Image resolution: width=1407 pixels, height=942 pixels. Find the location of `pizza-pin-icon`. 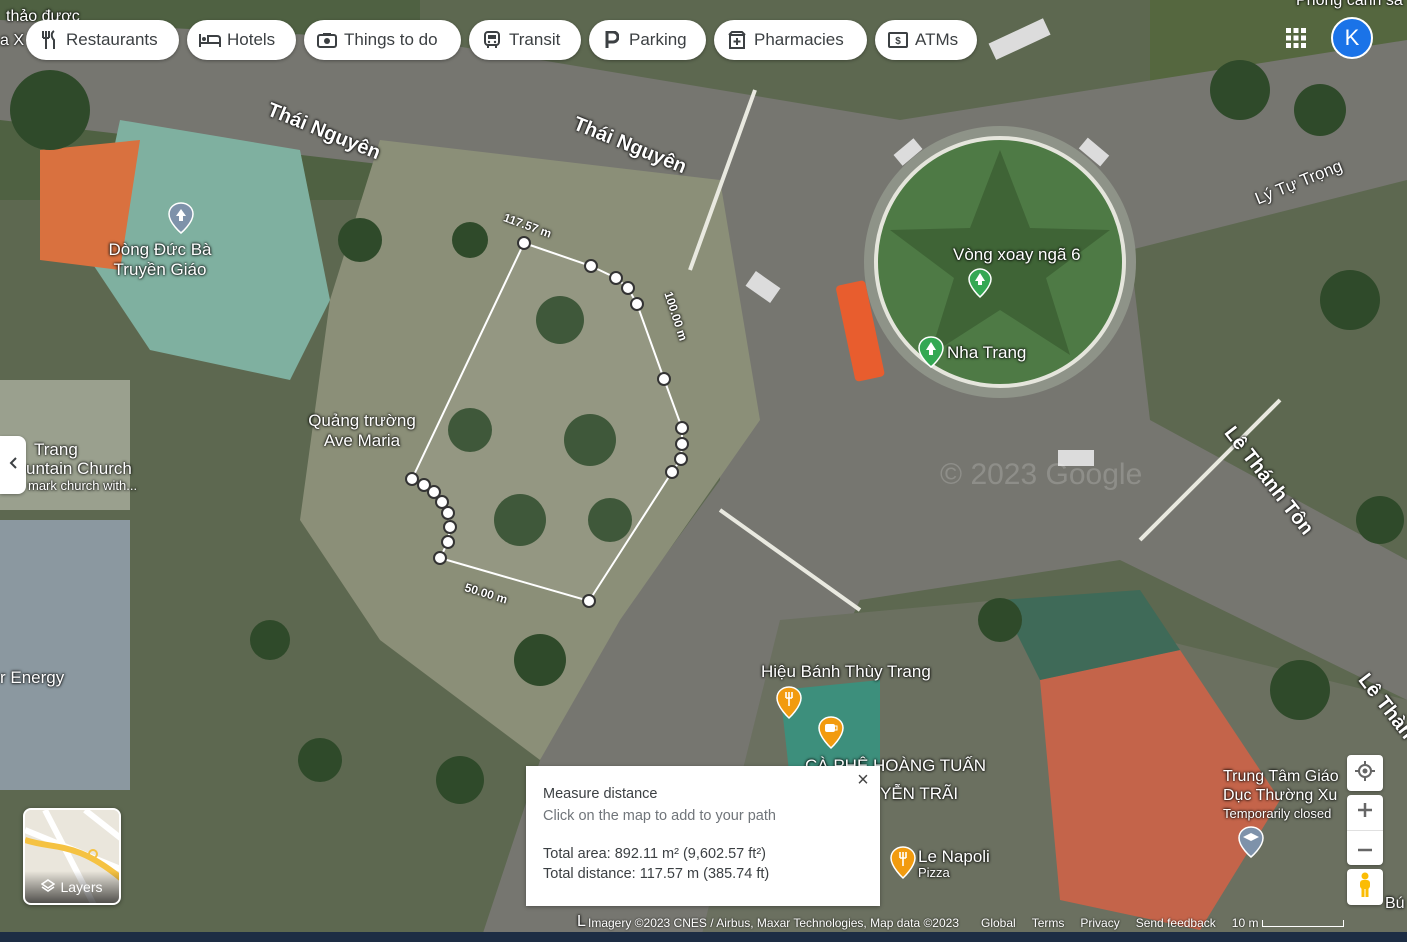

pizza-pin-icon is located at coordinates (903, 865).